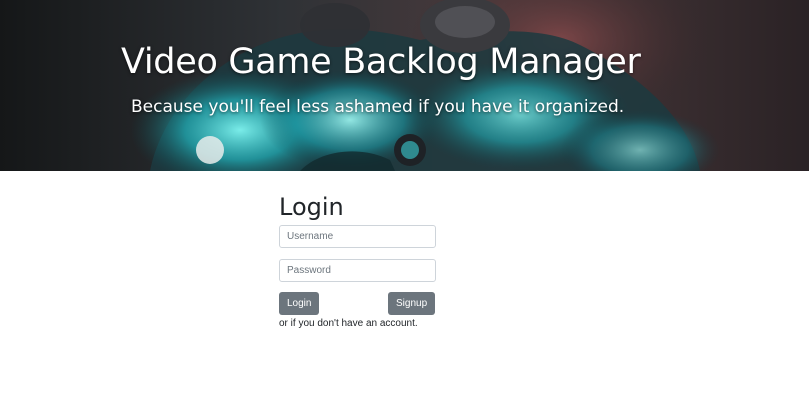 This screenshot has width=809, height=416. I want to click on signup-helper-text: or if you don't have an account., so click(348, 323).